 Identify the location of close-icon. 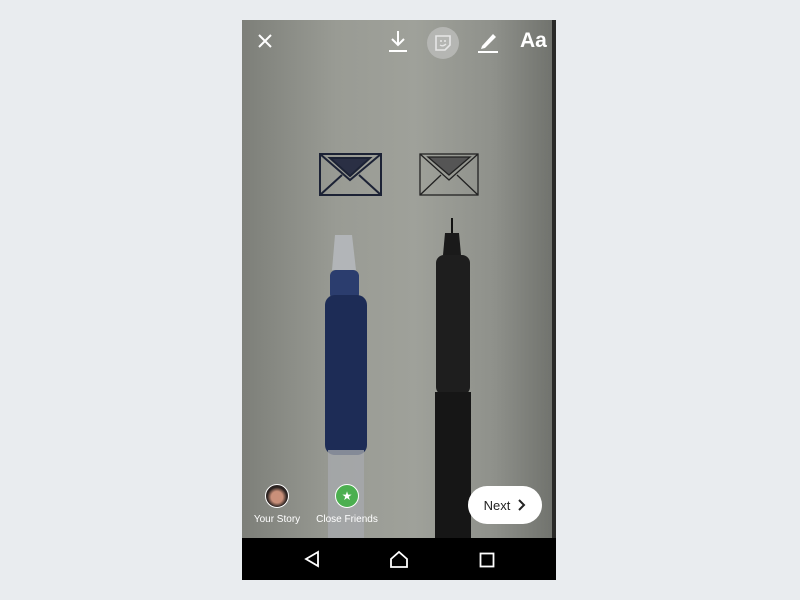
(265, 41).